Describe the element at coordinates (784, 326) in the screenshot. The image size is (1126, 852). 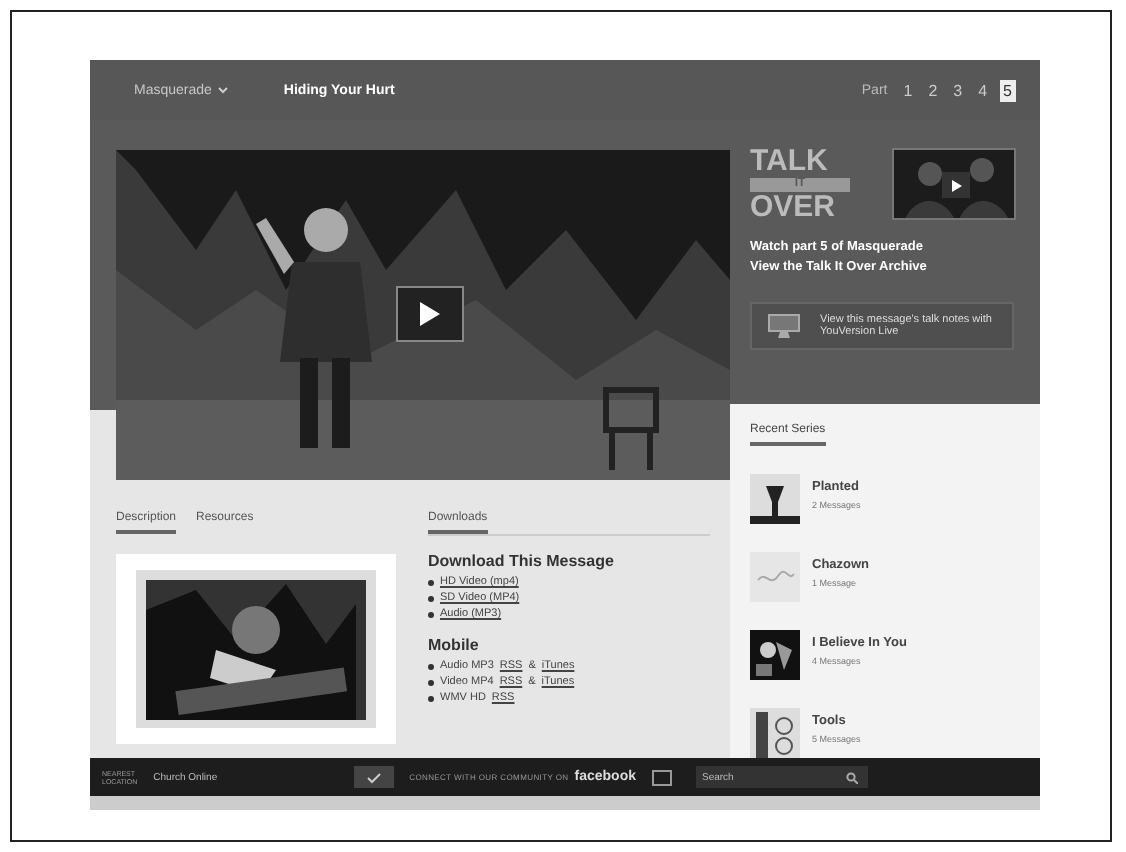
I see `monitor-icon` at that location.